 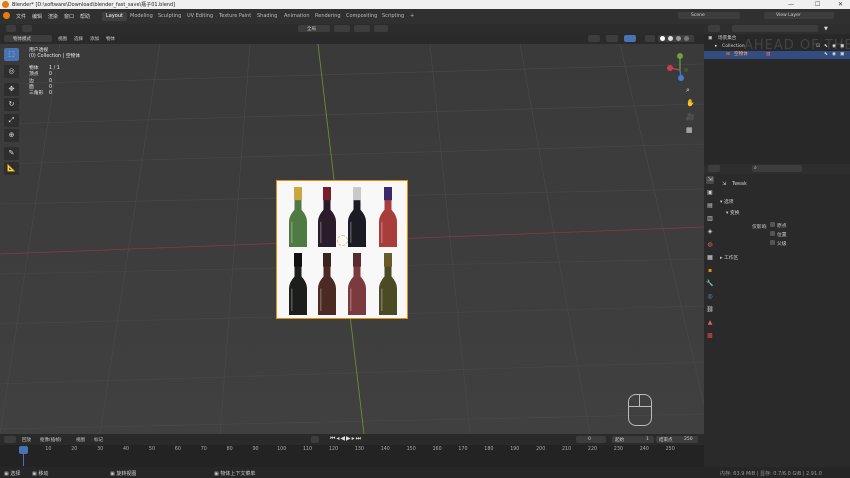 I want to click on collection-tab-icon: ▦, so click(x=710, y=258).